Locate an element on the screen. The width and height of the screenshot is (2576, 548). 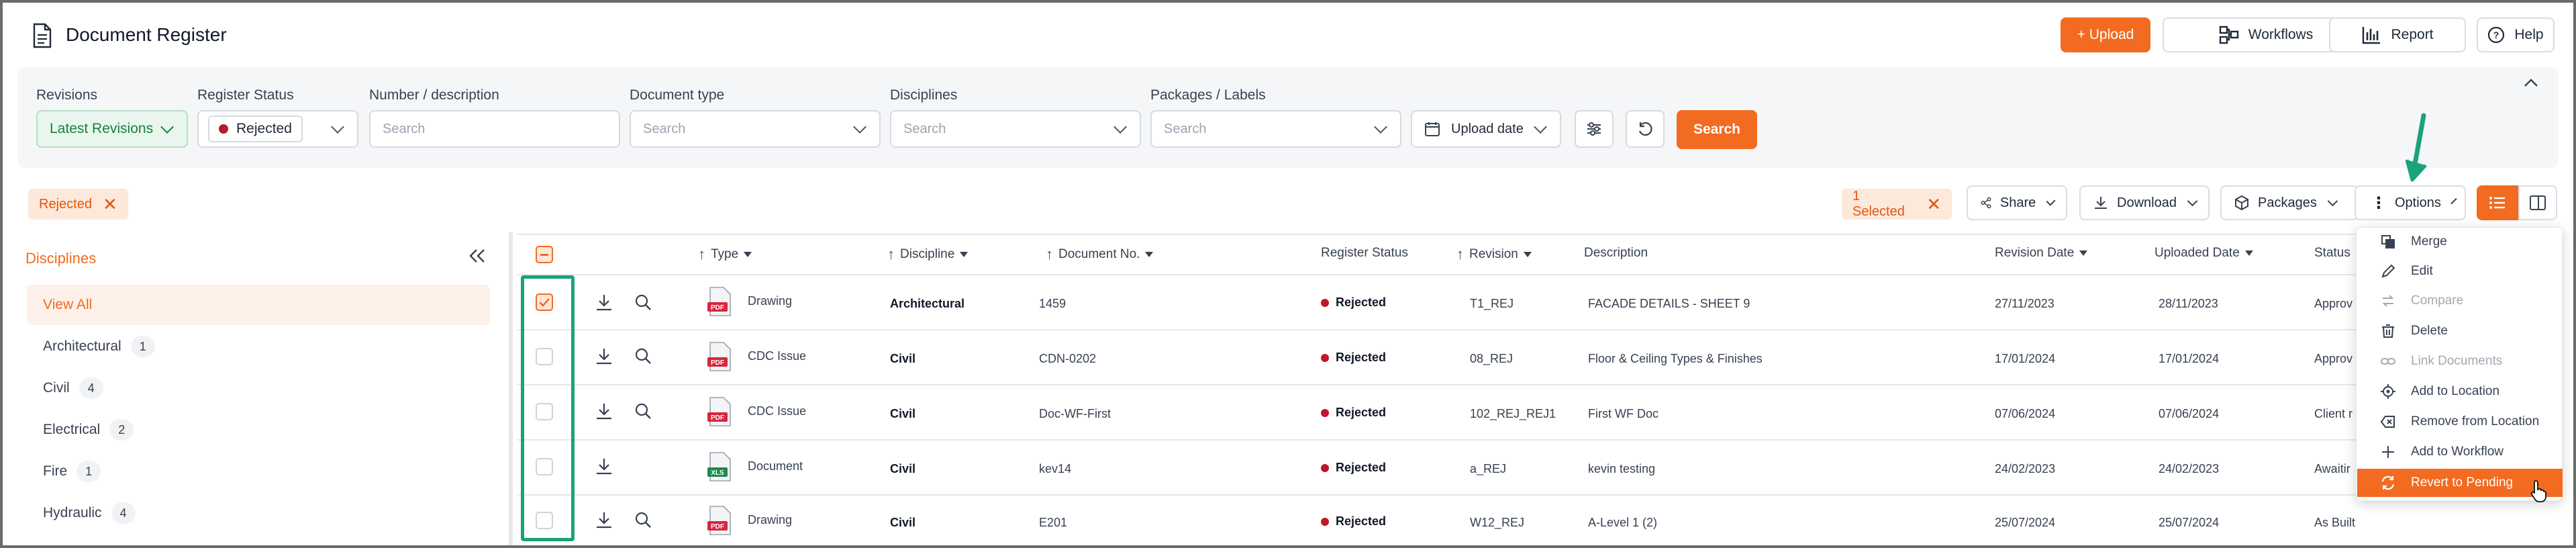
workflows-label: Workflows is located at coordinates (2281, 34).